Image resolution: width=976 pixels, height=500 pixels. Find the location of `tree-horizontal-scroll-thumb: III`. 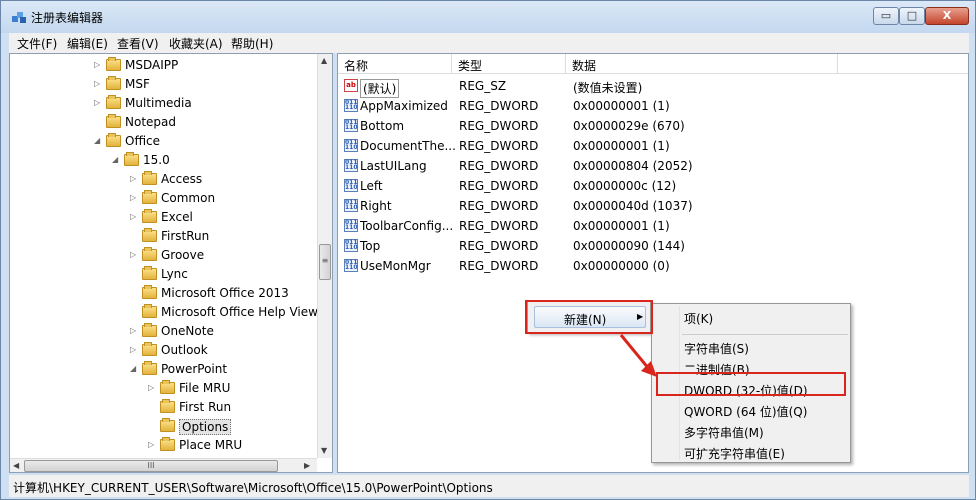

tree-horizontal-scroll-thumb: III is located at coordinates (151, 466).